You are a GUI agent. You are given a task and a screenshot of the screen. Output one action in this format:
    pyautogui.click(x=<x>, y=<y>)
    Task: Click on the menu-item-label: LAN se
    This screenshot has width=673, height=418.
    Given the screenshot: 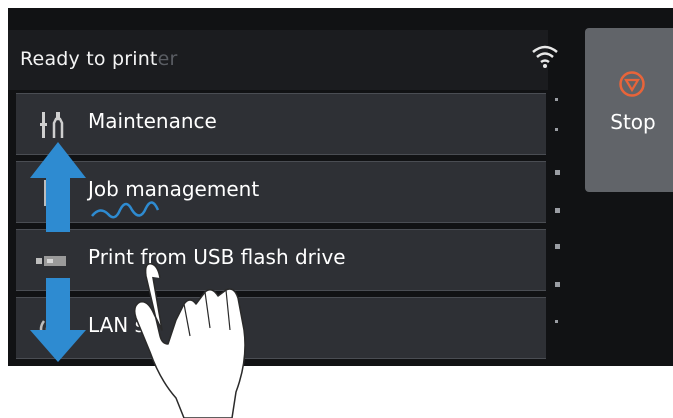 What is the action you would take?
    pyautogui.click(x=123, y=325)
    